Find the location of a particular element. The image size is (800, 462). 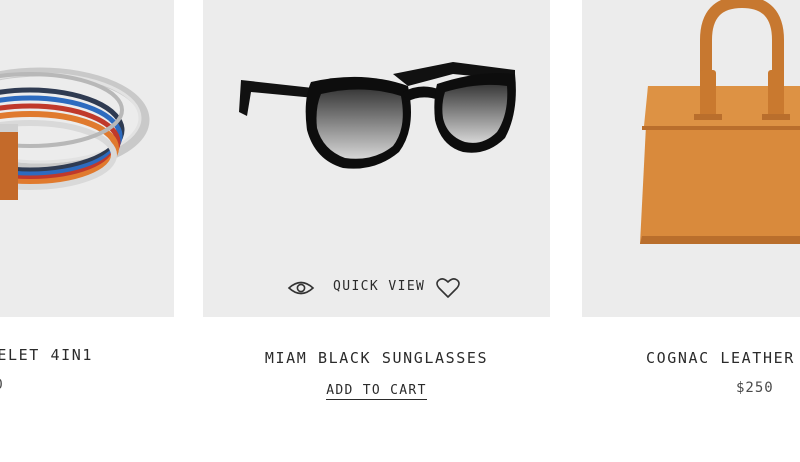

quick-view-button: QUICK VIEW is located at coordinates (379, 286).